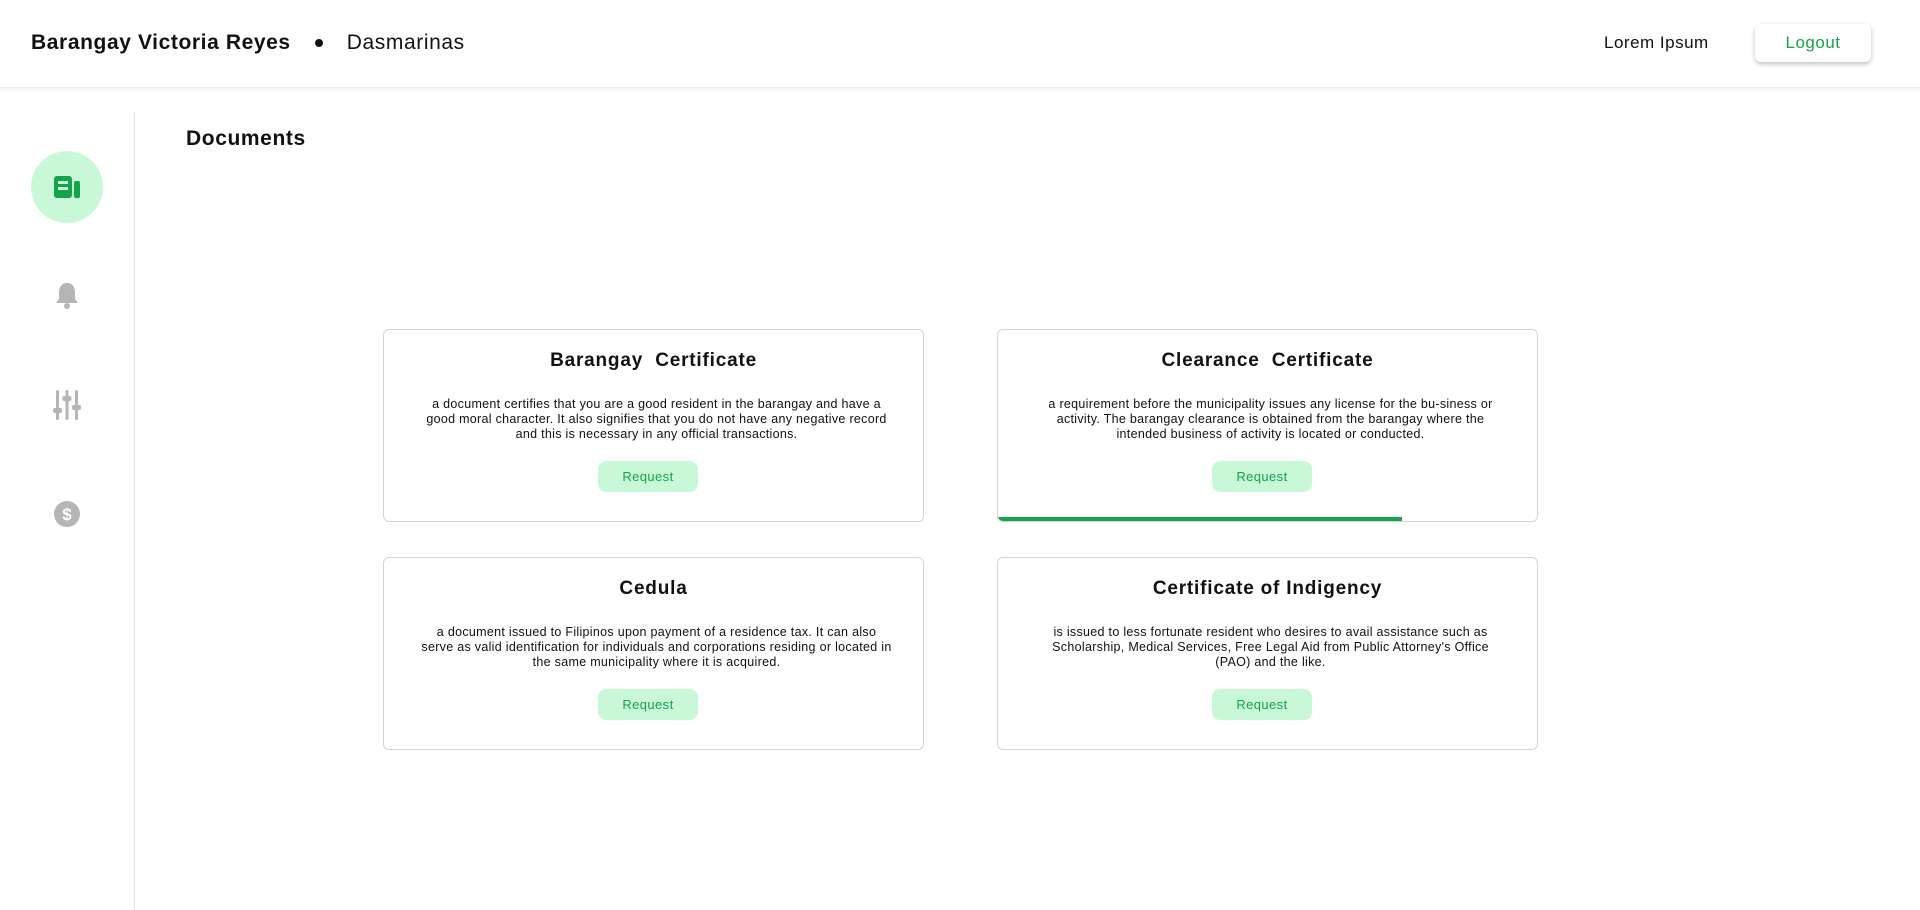  What do you see at coordinates (1267, 360) in the screenshot?
I see `card-title: Clearance Certificate` at bounding box center [1267, 360].